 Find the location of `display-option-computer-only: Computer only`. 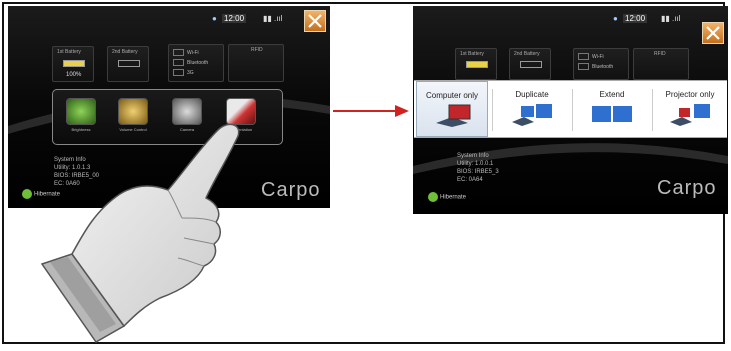

display-option-computer-only: Computer only is located at coordinates (452, 109).